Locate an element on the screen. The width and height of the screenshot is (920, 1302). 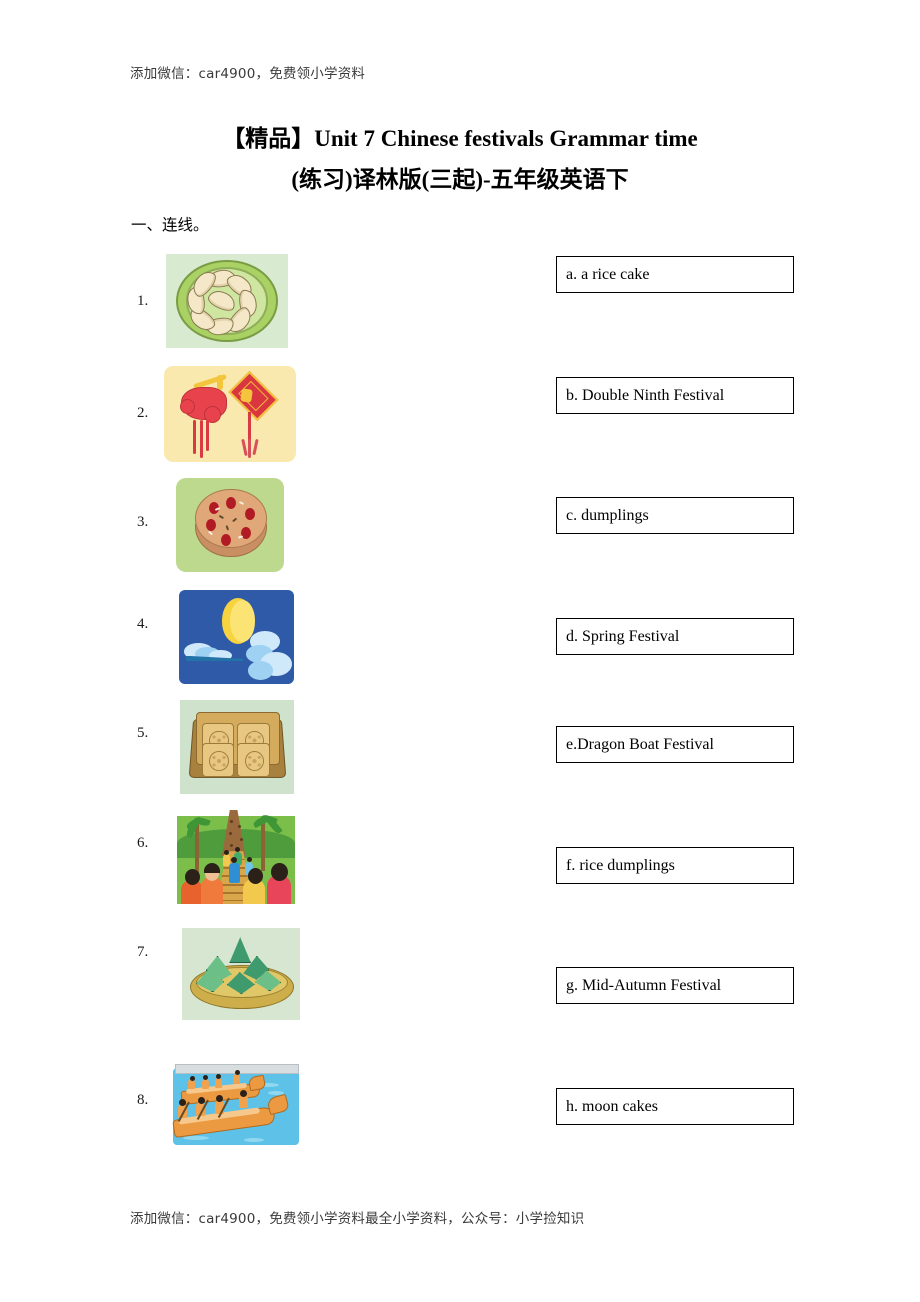
option-box-h: h. moon cakes is located at coordinates (675, 1106).